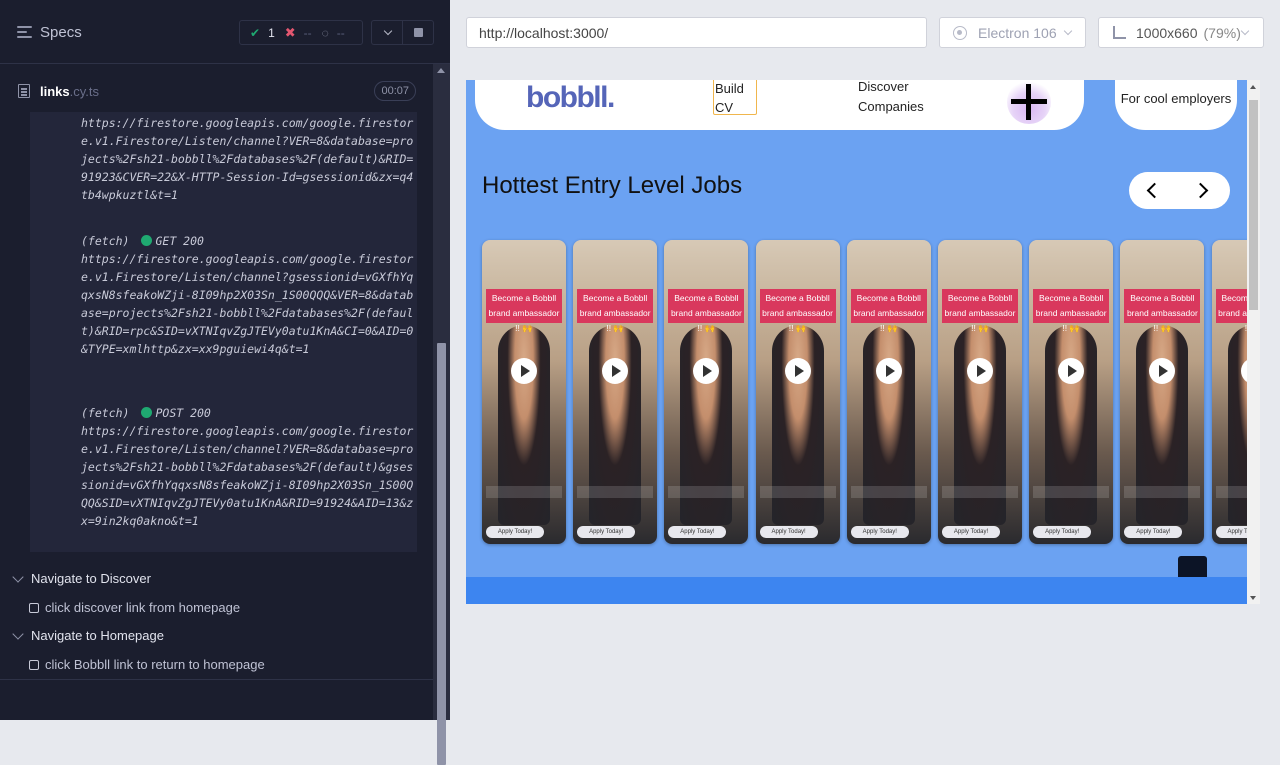 The height and width of the screenshot is (765, 1280). Describe the element at coordinates (325, 32) in the screenshot. I see `spinner-icon: ◌` at that location.